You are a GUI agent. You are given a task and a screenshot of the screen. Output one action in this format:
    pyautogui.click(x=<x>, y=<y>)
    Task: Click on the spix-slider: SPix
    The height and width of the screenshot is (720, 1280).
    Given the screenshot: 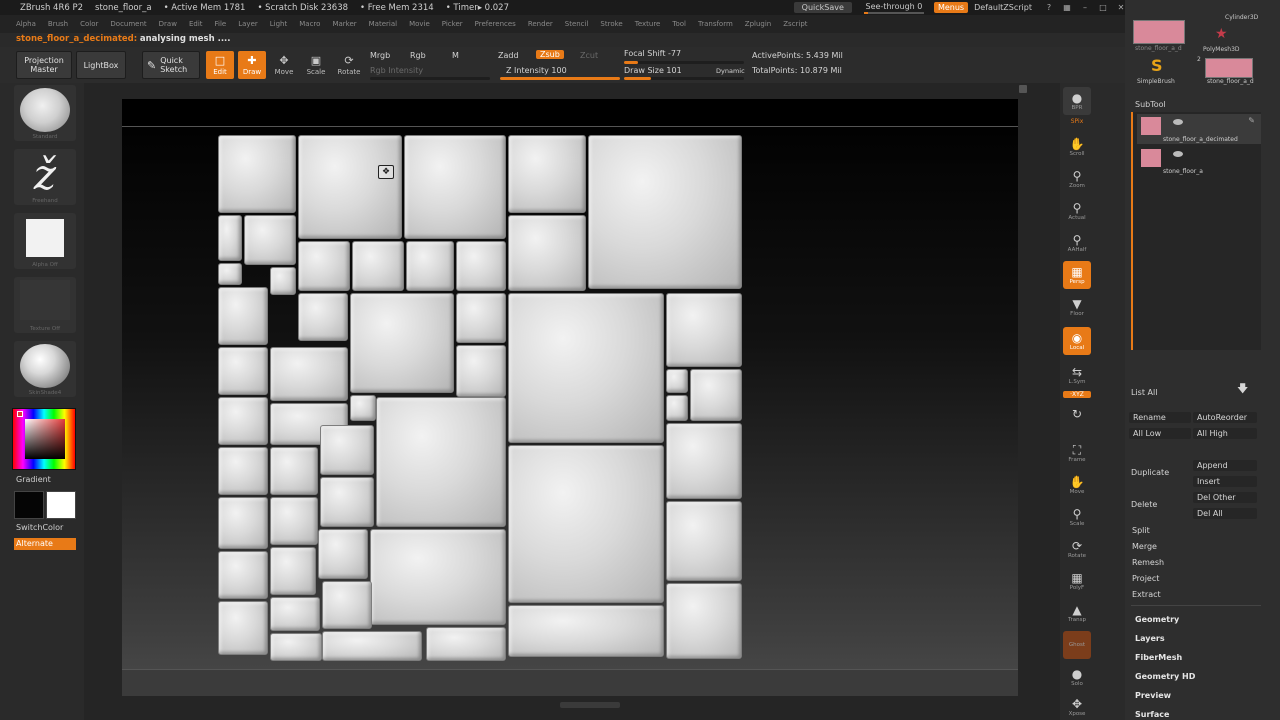 What is the action you would take?
    pyautogui.click(x=1077, y=121)
    